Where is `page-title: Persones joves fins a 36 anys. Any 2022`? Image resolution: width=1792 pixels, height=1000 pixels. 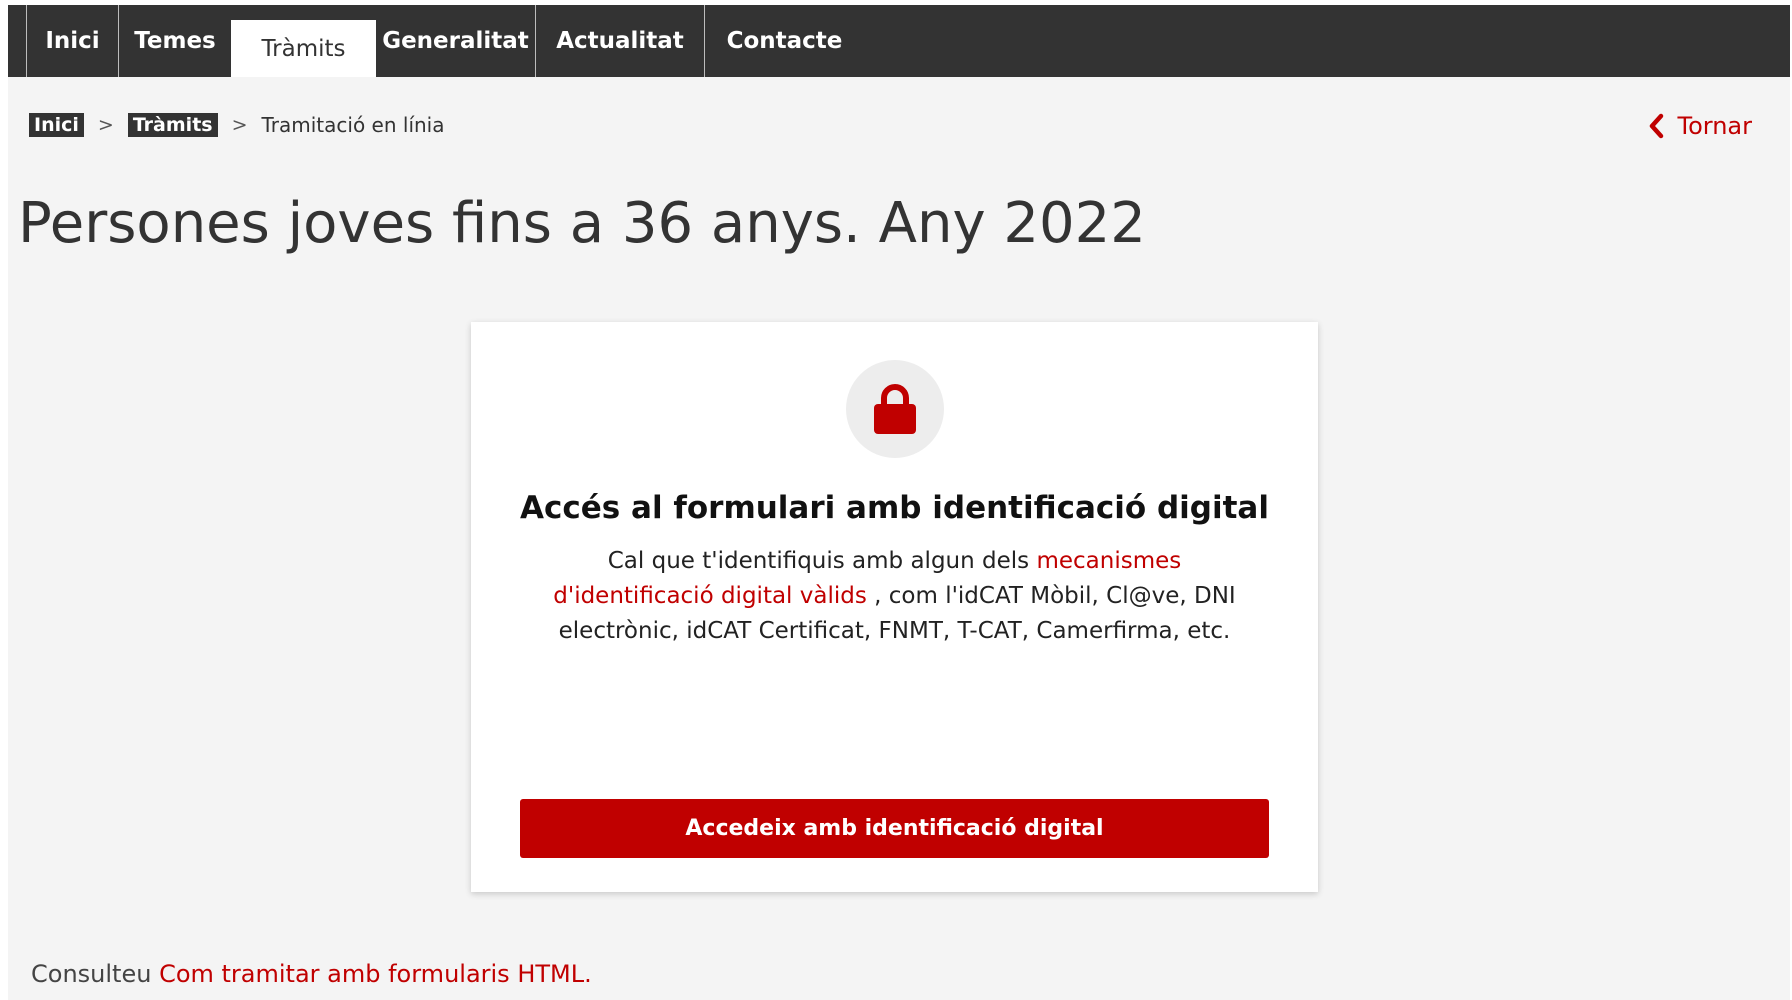 page-title: Persones joves fins a 36 anys. Any 2022 is located at coordinates (582, 223).